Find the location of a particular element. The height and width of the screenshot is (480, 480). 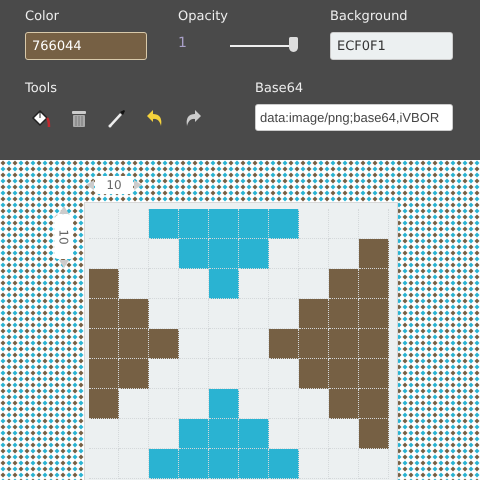

paint-bucket-icon is located at coordinates (41, 118).